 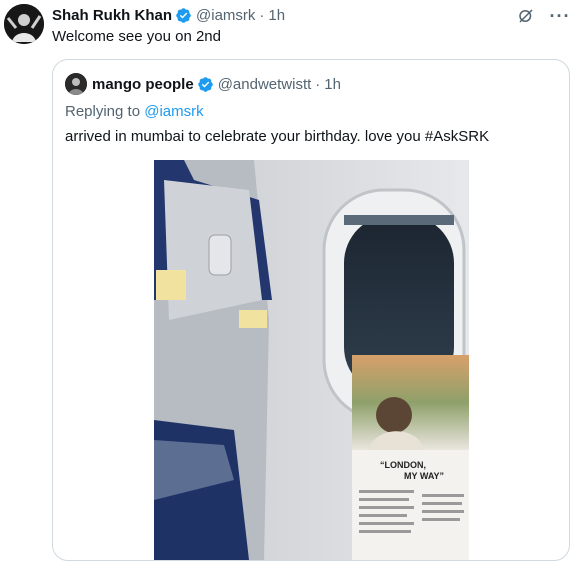 I want to click on replying-prefix: Replying to, so click(x=103, y=111).